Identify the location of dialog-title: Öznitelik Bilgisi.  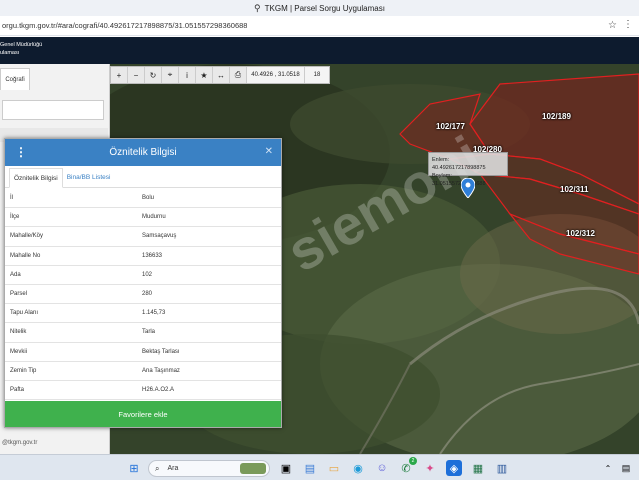
(143, 152).